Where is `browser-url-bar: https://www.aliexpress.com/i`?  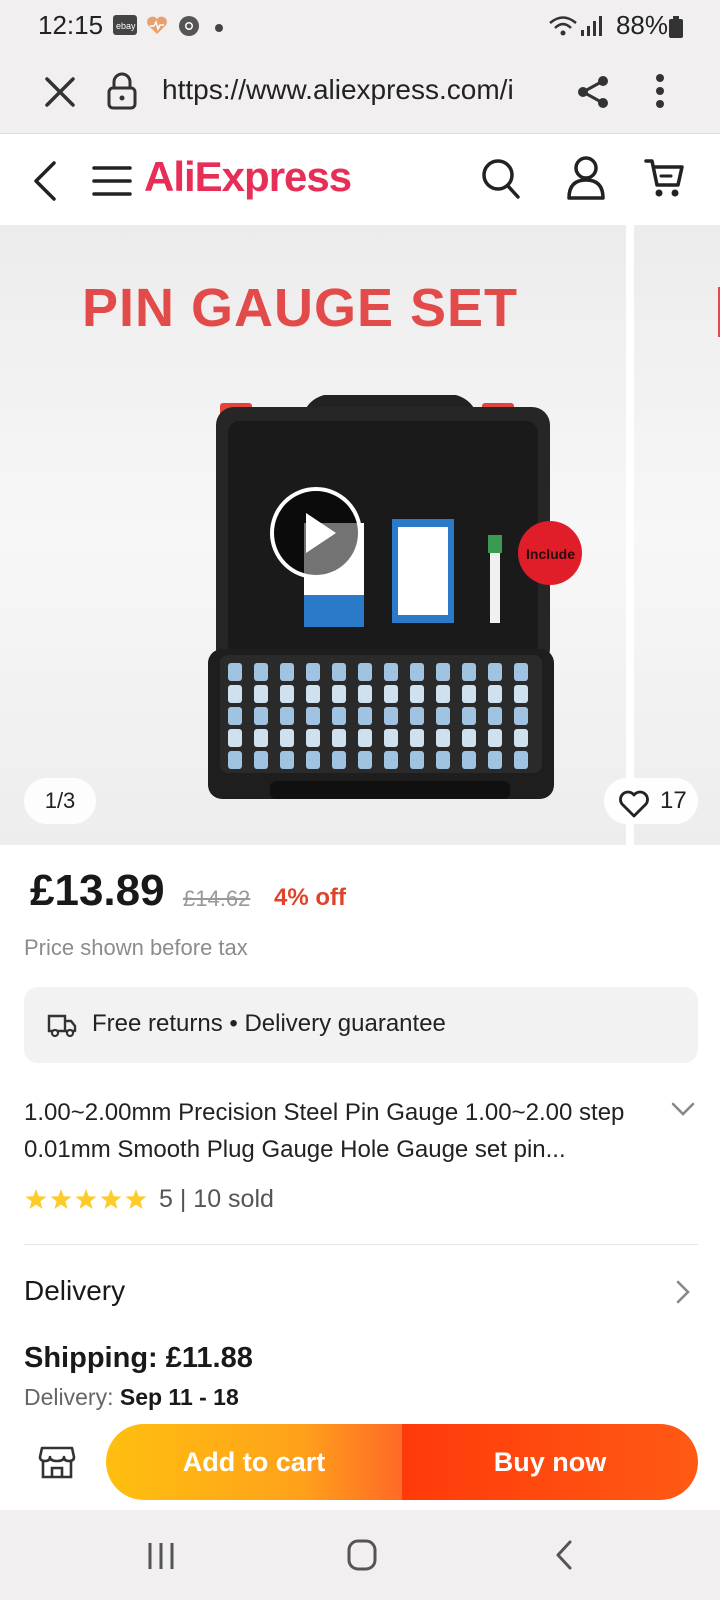 browser-url-bar: https://www.aliexpress.com/i is located at coordinates (360, 93).